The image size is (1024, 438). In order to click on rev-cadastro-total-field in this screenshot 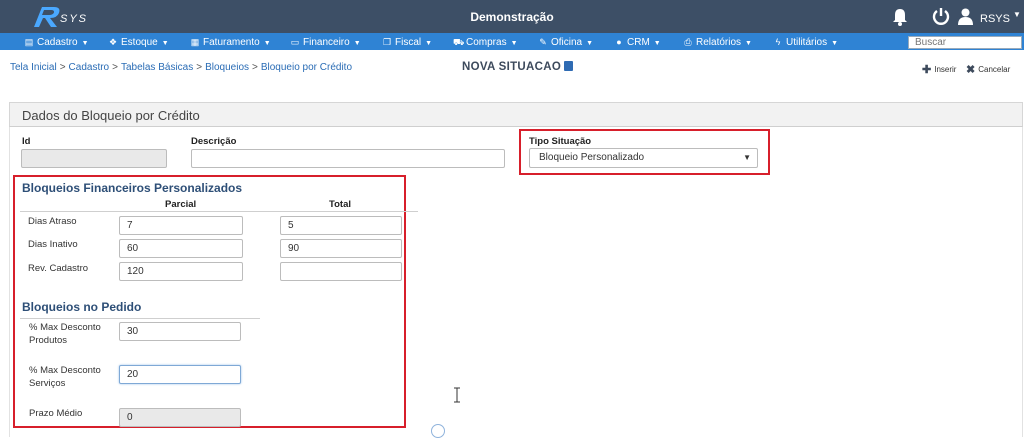, I will do `click(341, 271)`.